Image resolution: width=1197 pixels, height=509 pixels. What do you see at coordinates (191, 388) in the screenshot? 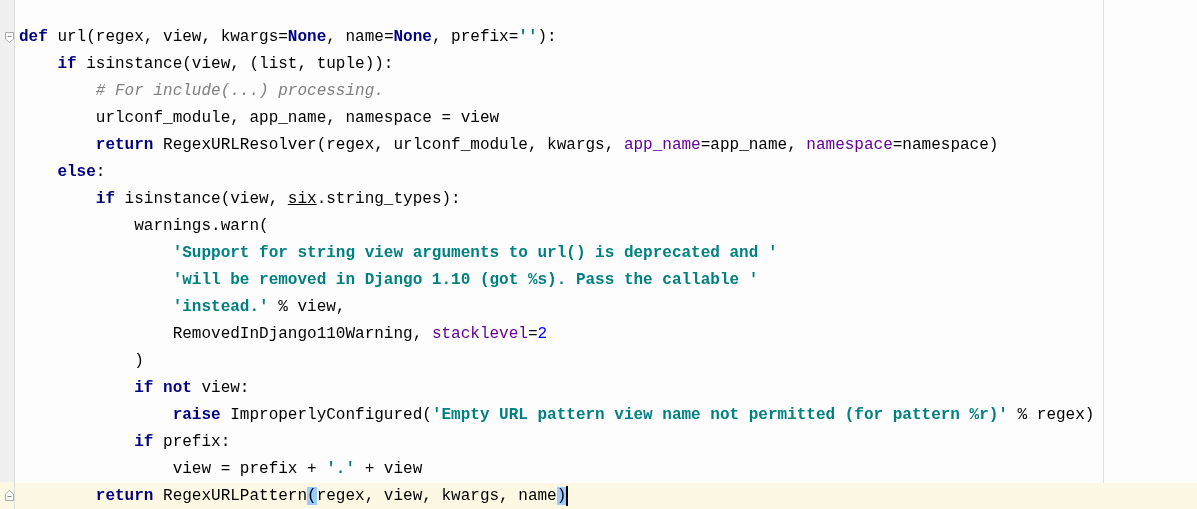
I see `code-line: if not view:` at bounding box center [191, 388].